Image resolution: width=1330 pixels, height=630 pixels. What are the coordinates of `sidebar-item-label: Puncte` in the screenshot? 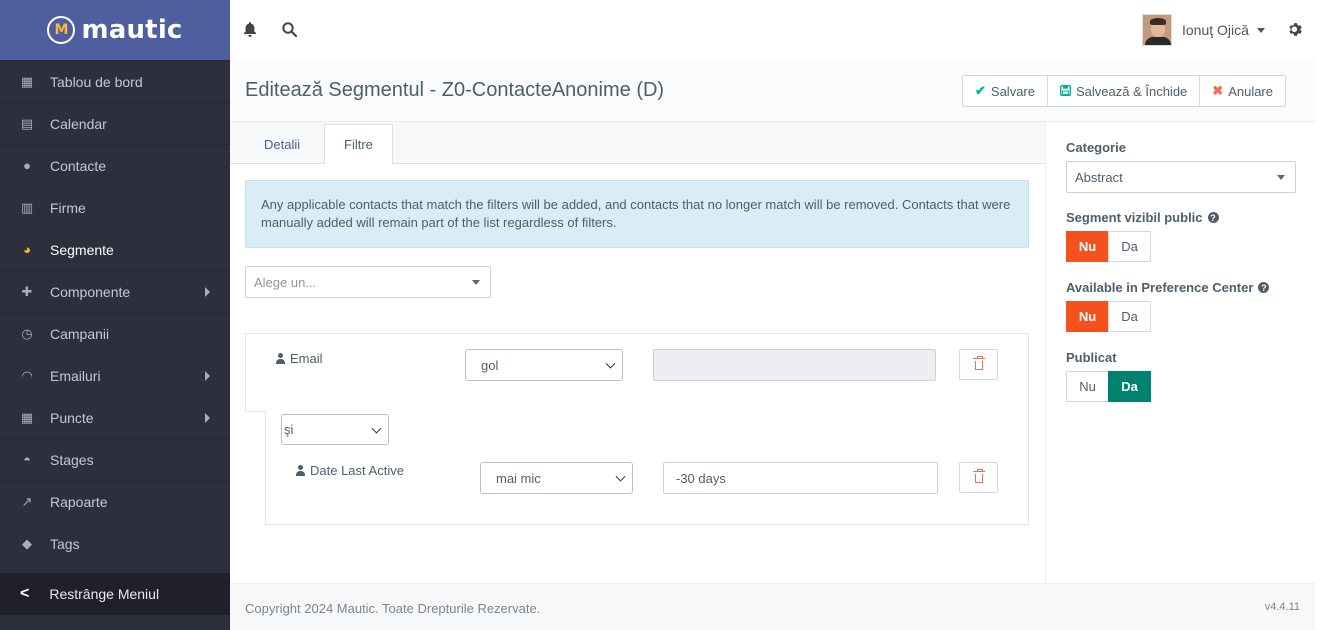 It's located at (72, 417).